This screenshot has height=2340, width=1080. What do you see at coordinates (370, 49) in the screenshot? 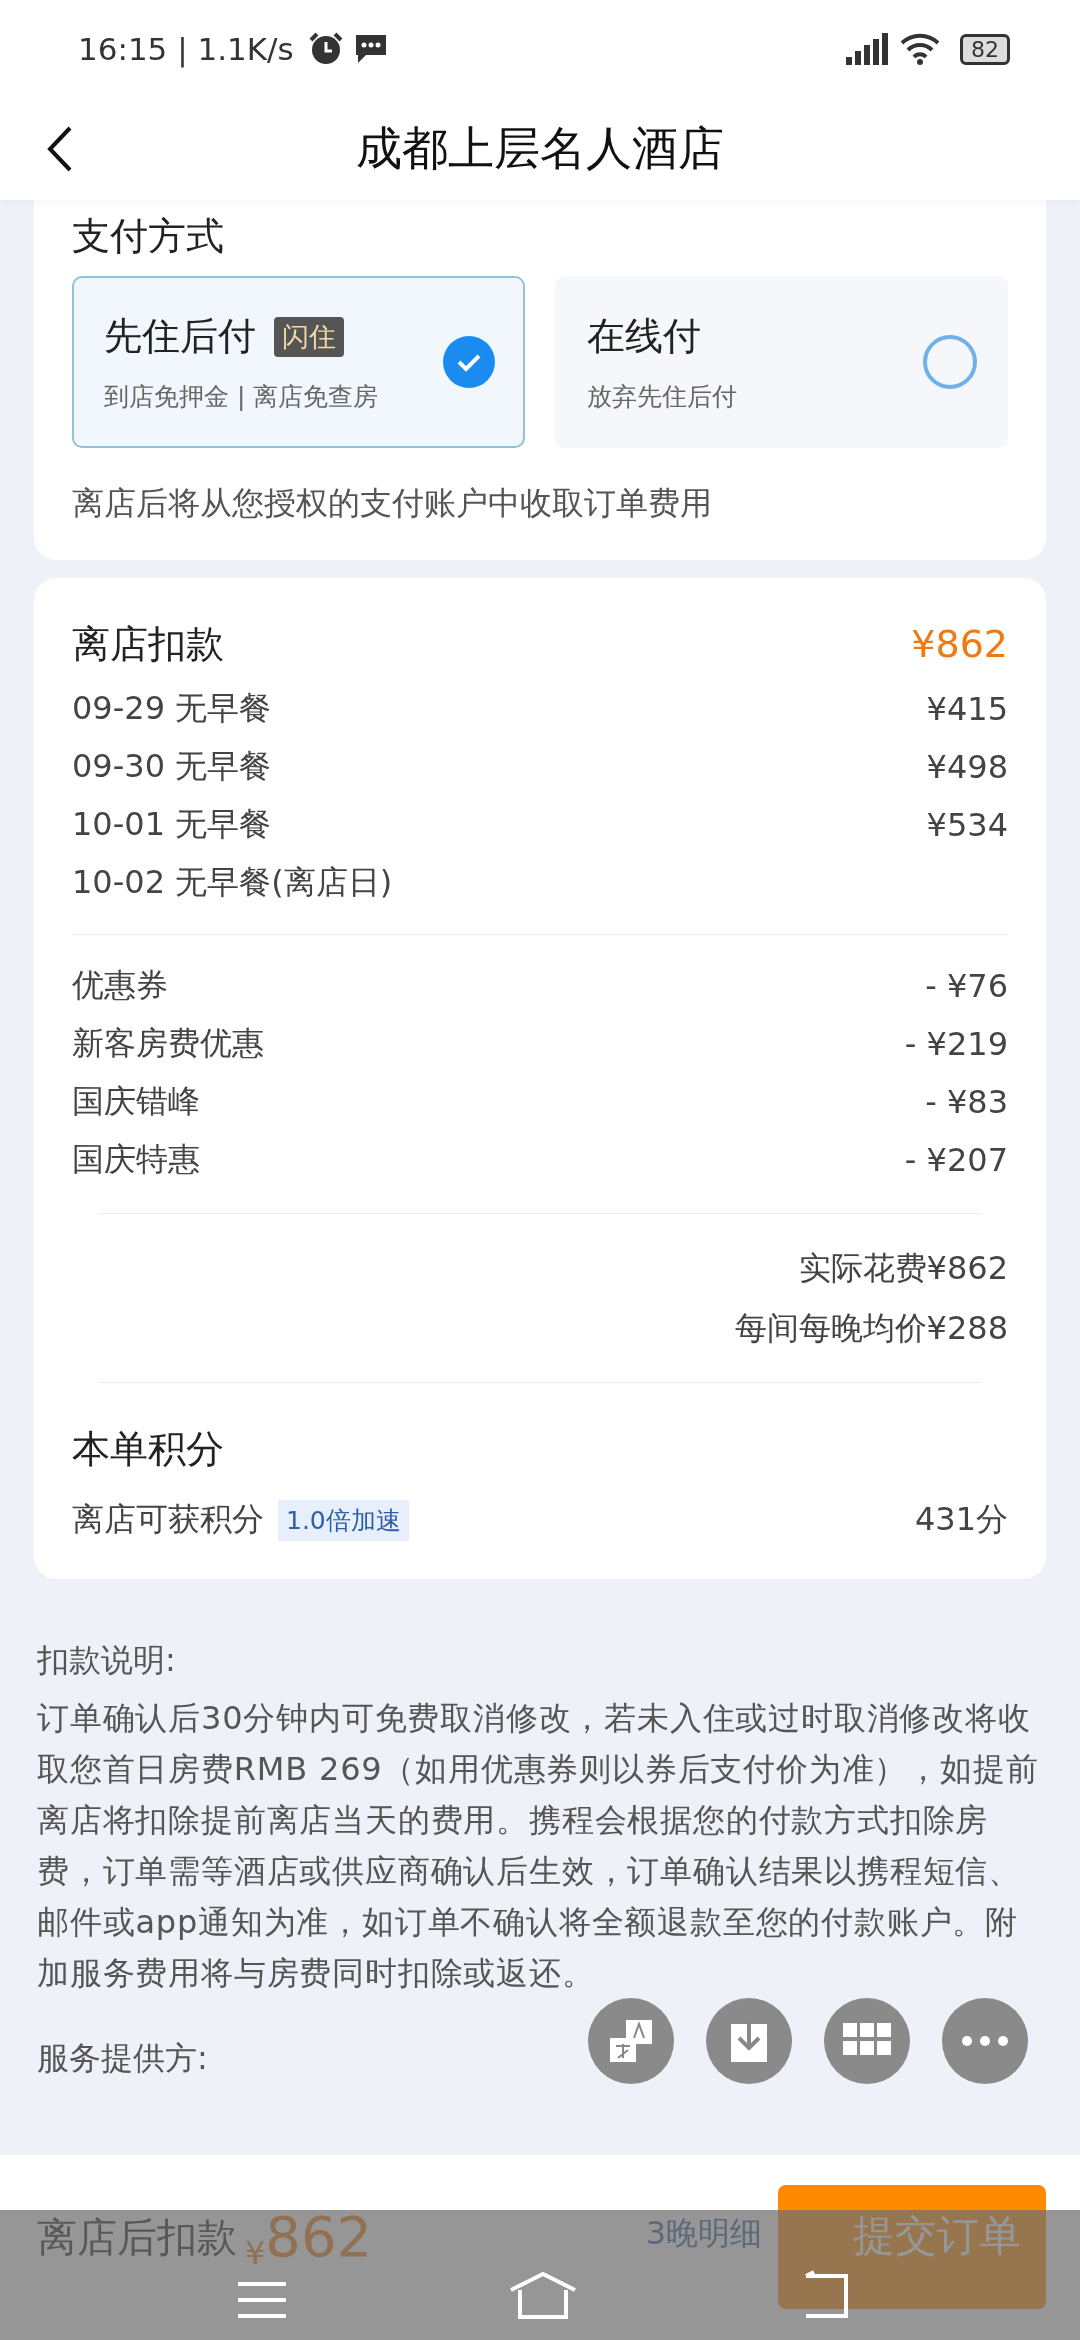
I see `message-icon` at bounding box center [370, 49].